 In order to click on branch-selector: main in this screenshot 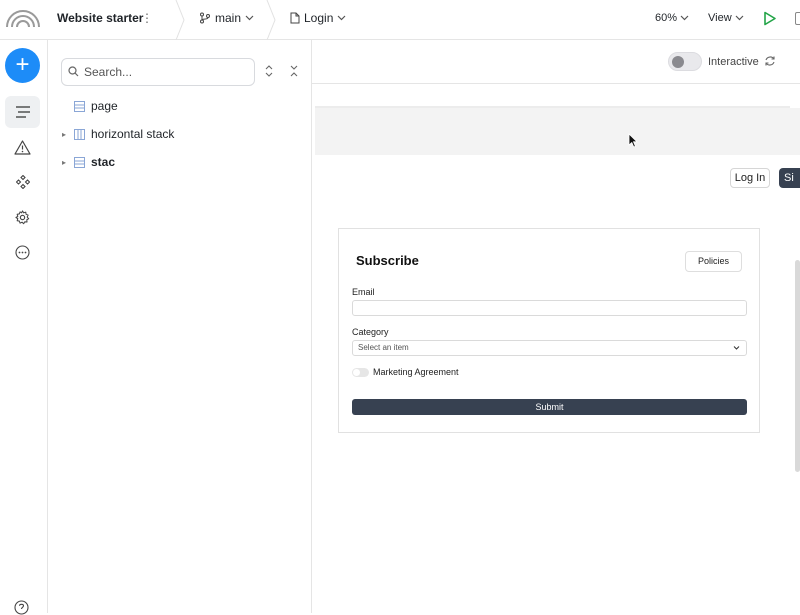, I will do `click(226, 18)`.